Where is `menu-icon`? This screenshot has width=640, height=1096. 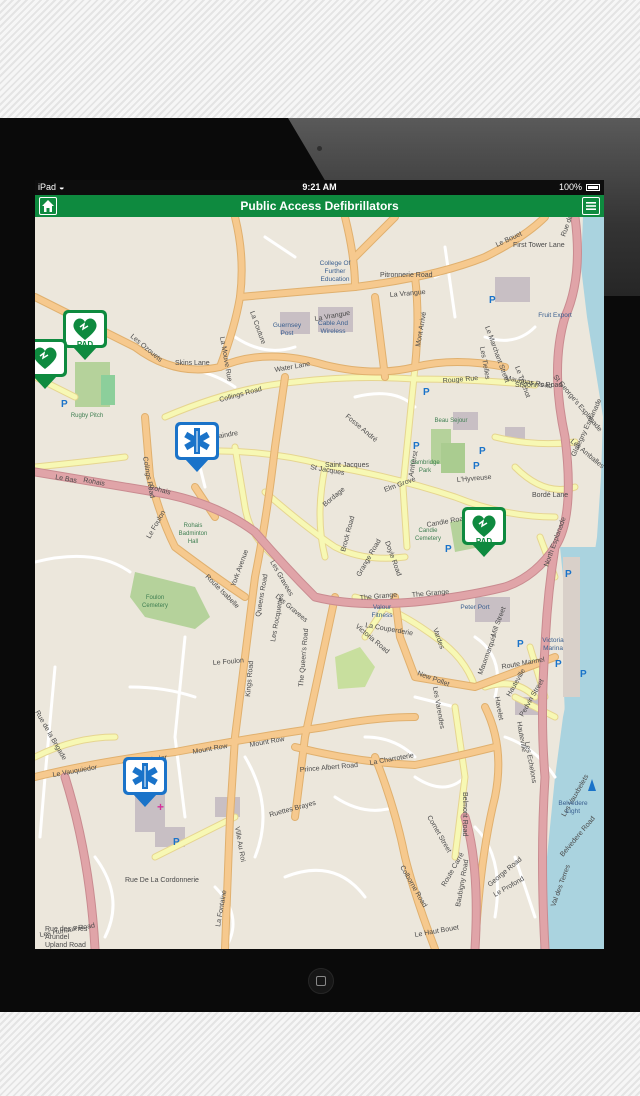 menu-icon is located at coordinates (591, 206).